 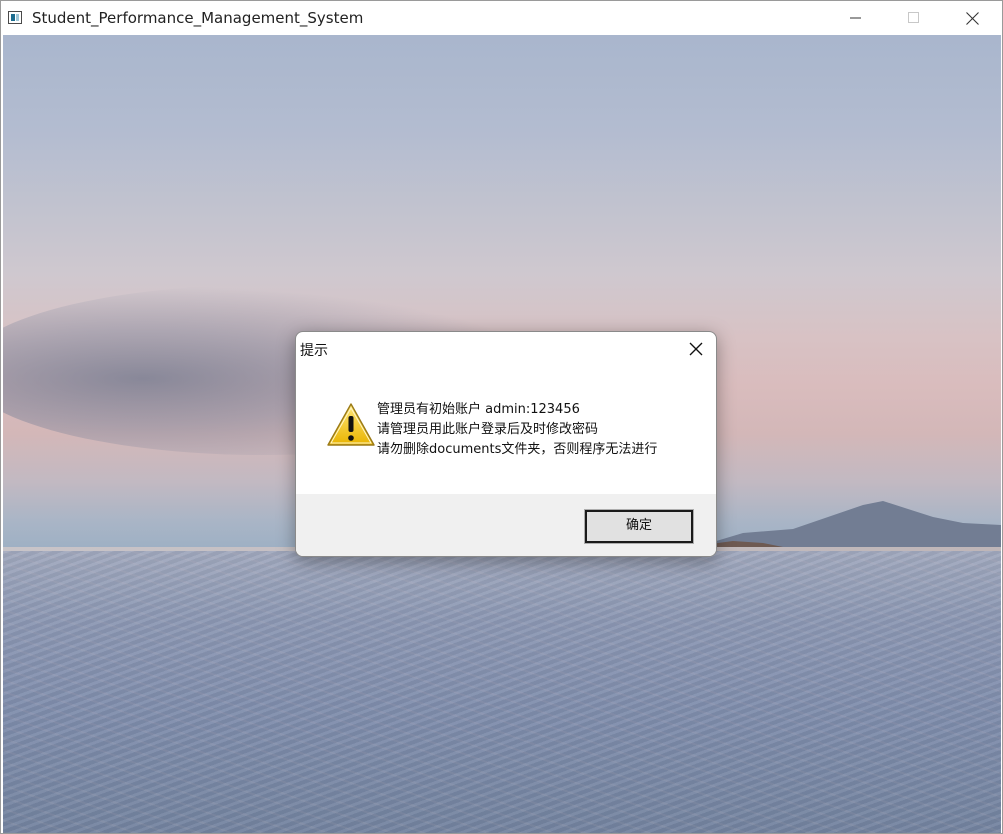 I want to click on dialog-footer: 确定, so click(x=506, y=525).